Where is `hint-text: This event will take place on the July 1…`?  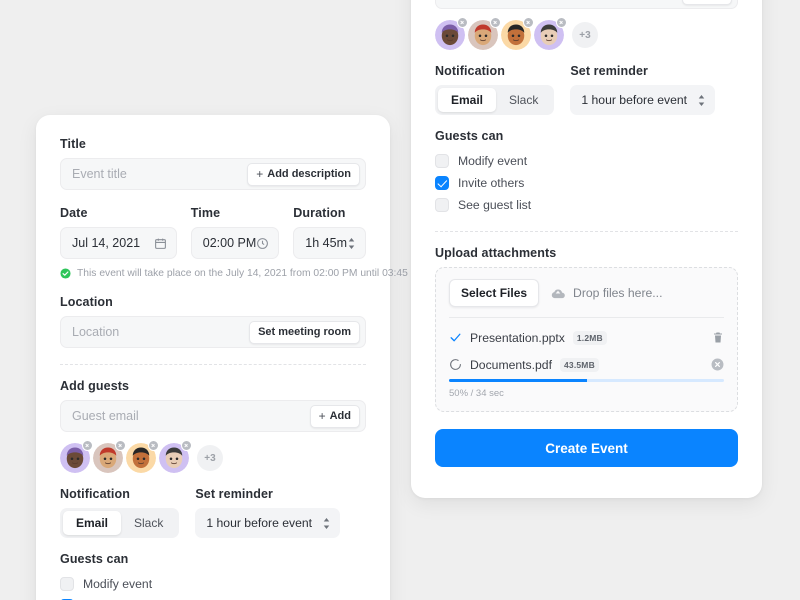 hint-text: This event will take place on the July 1… is located at coordinates (252, 273).